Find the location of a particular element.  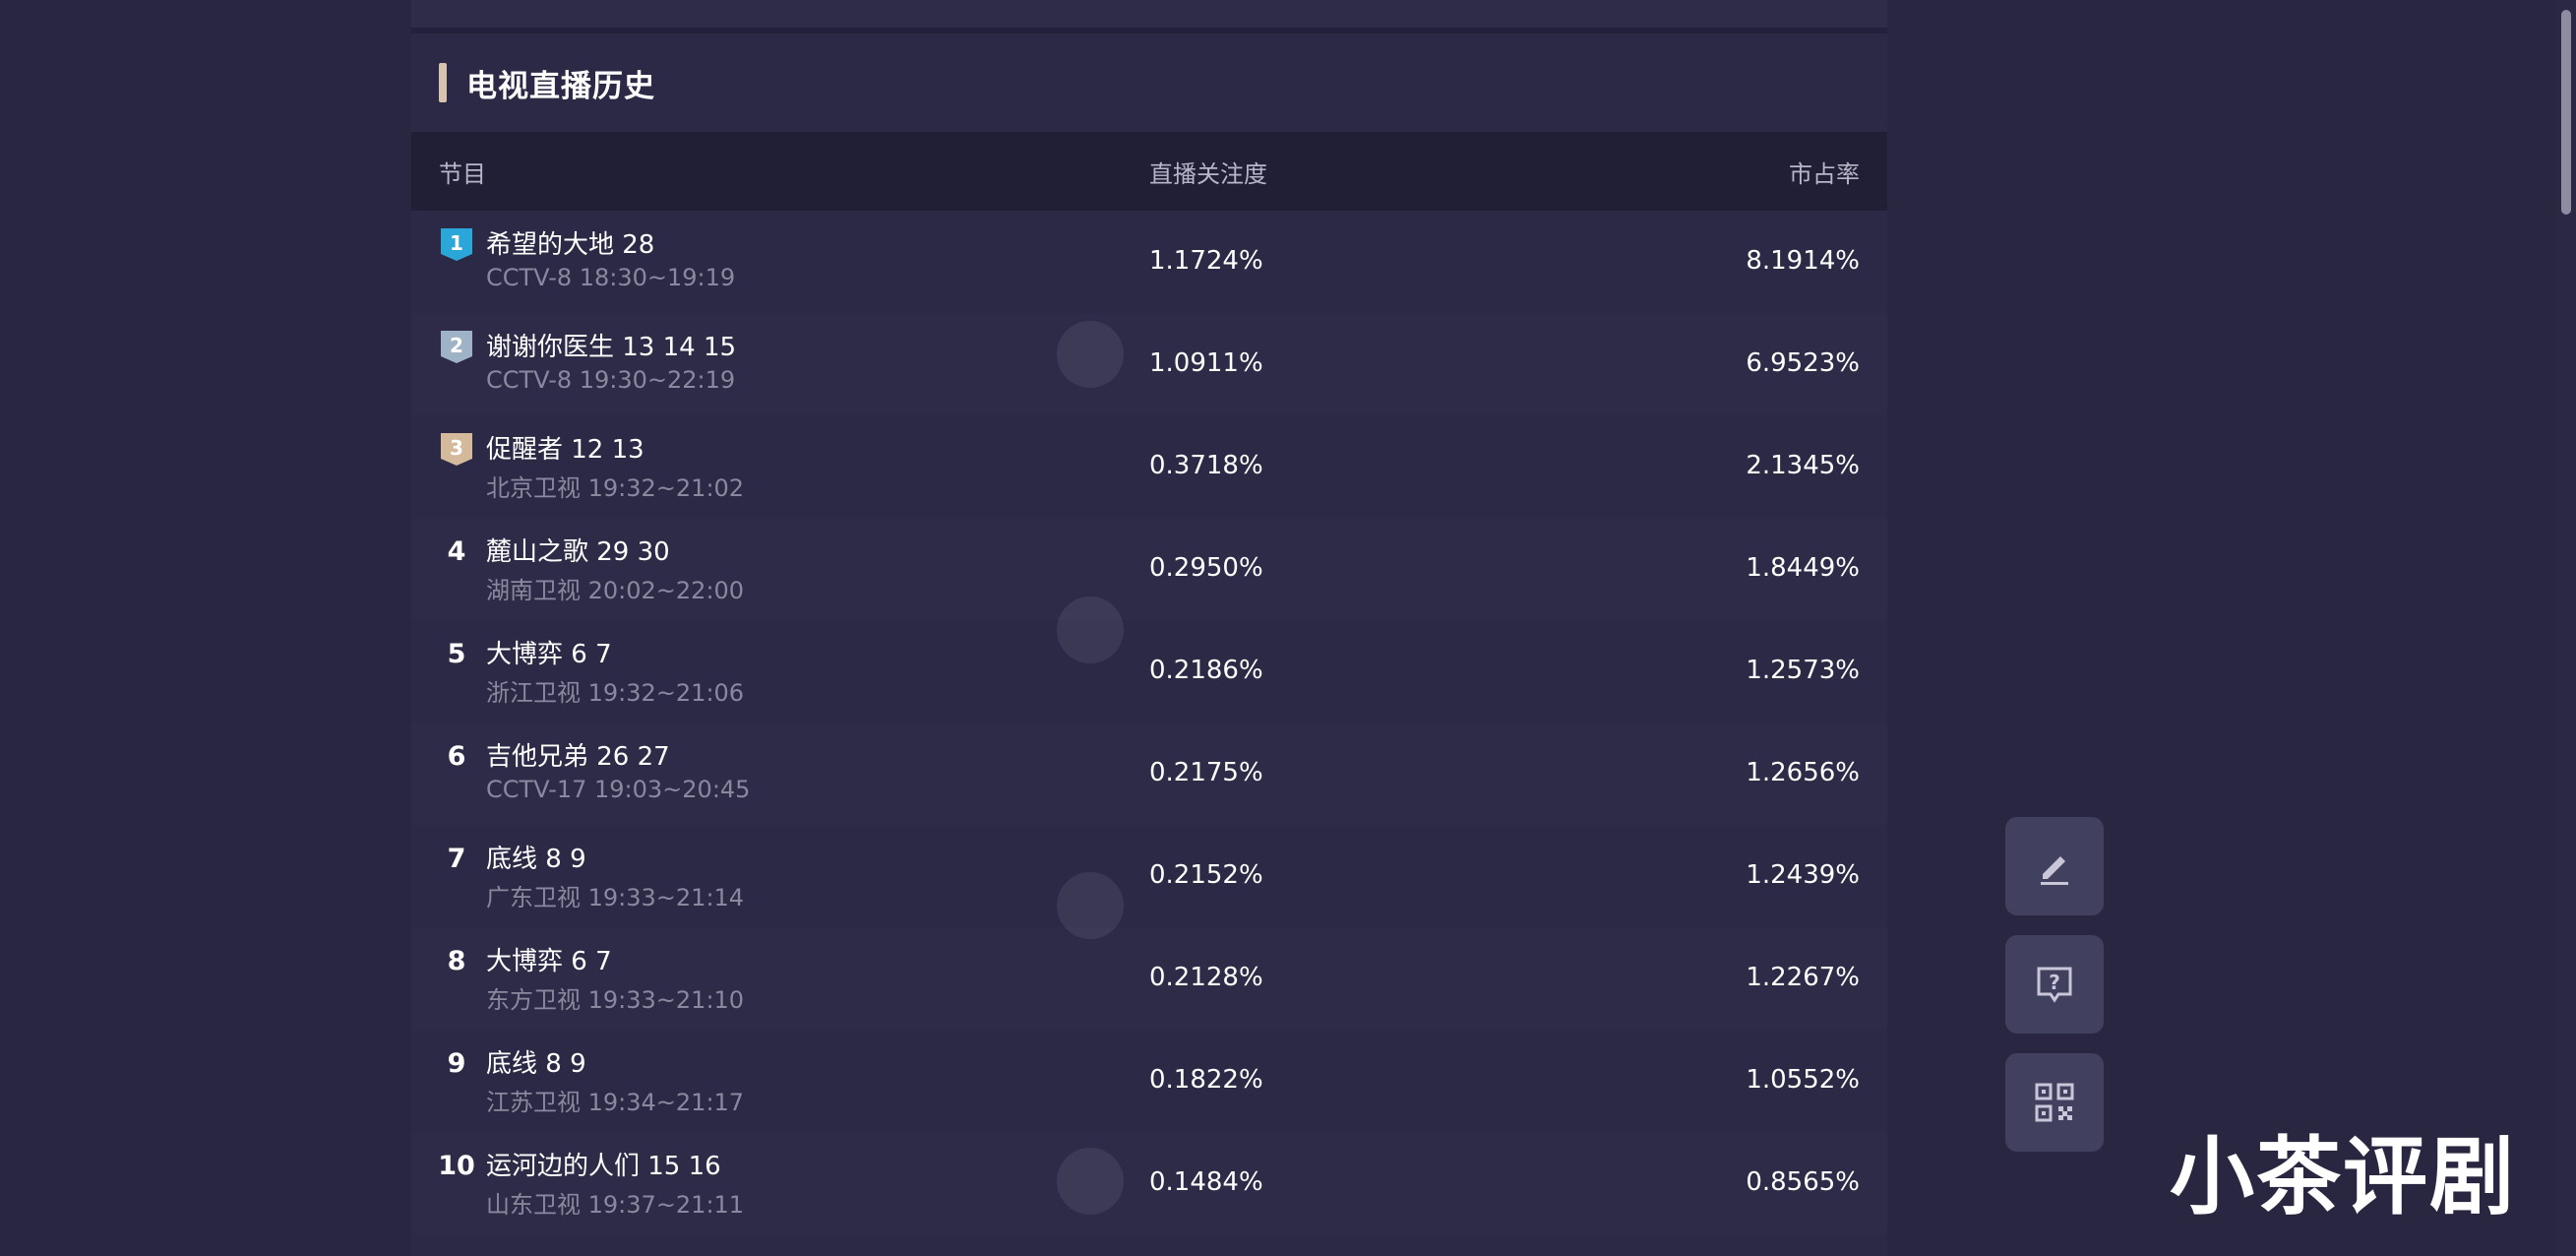

table-row: 7 底线 8 9 广东卫视 19:33~21:14 0.2152% 1.2439% is located at coordinates (1149, 876).